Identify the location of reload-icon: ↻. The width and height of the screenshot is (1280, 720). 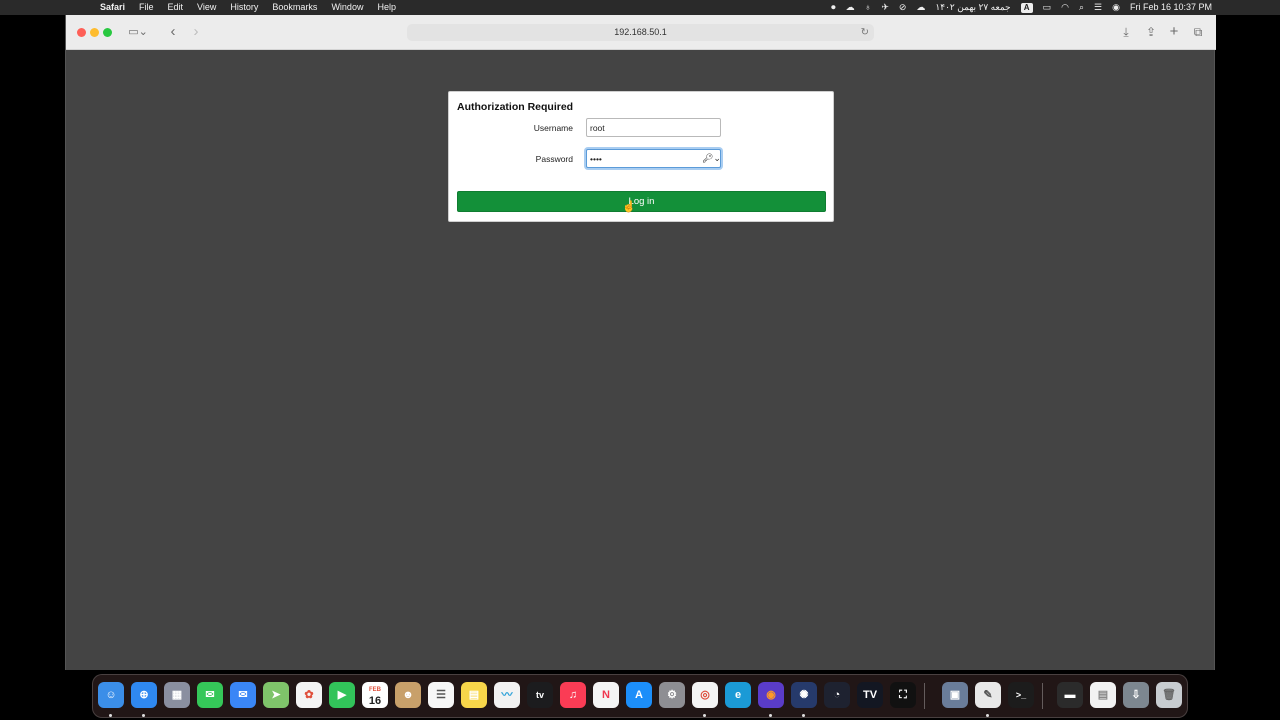
(865, 32).